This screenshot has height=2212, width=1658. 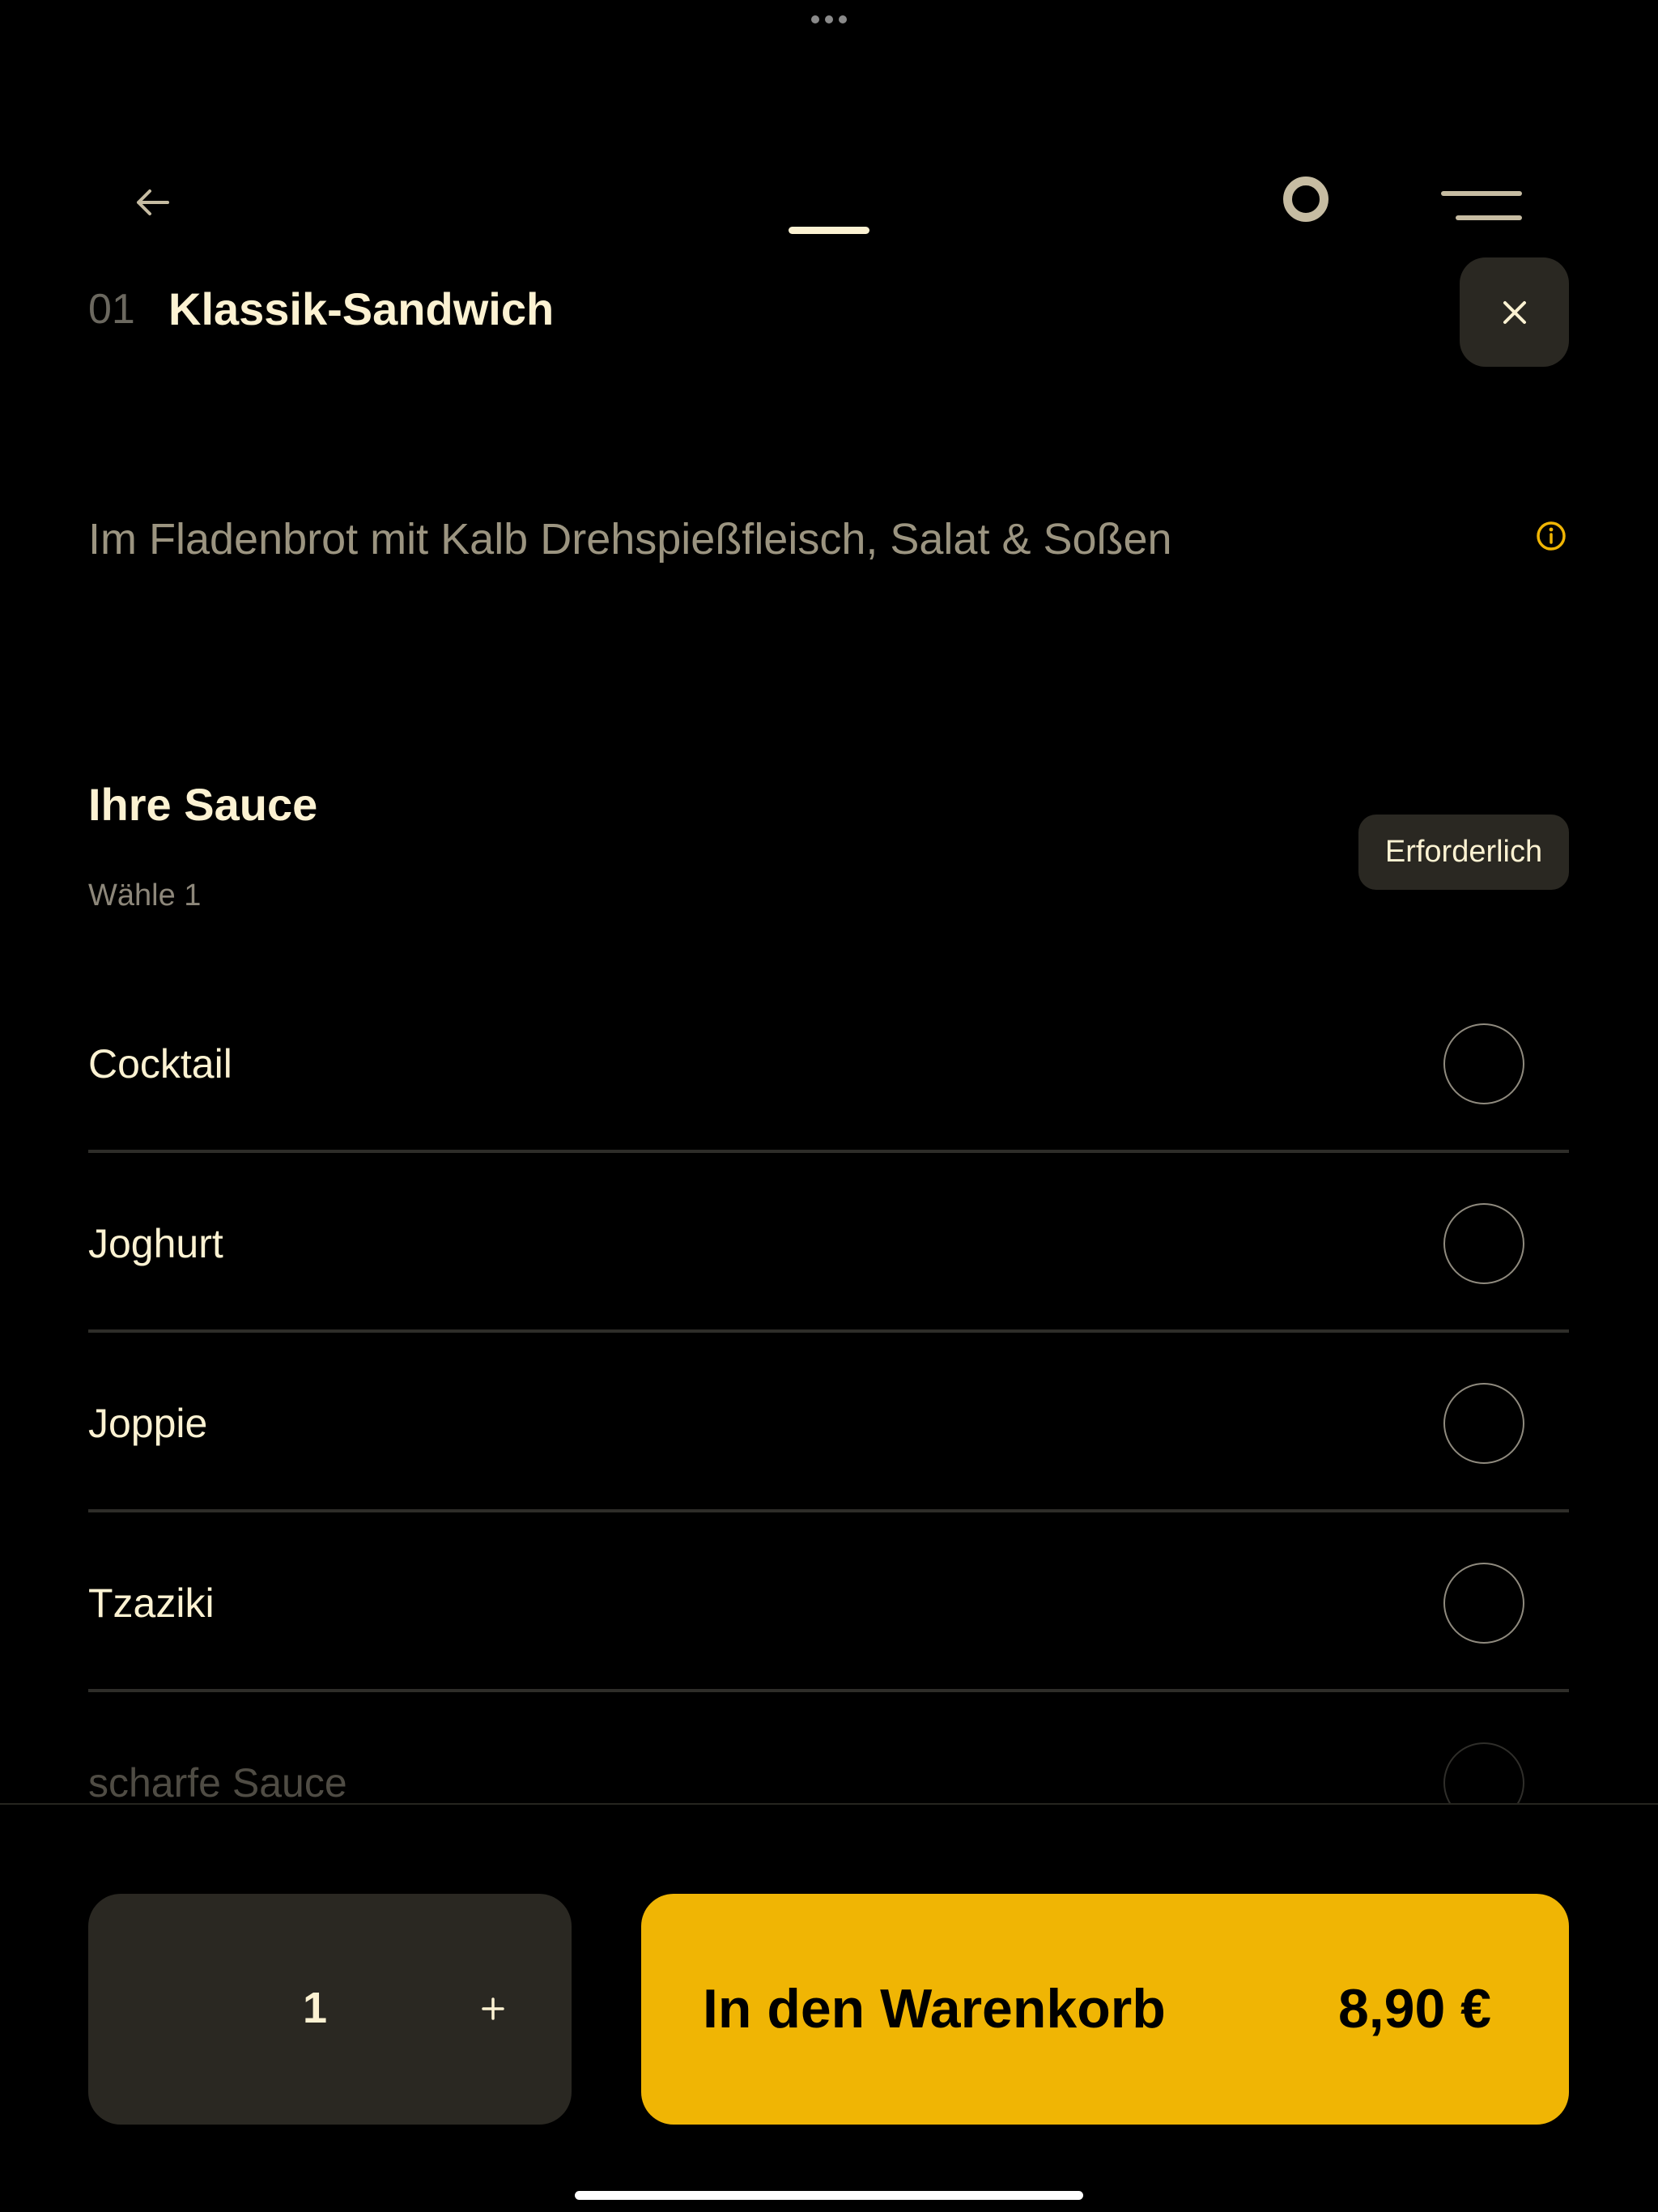 I want to click on option-label: Cocktail, so click(x=160, y=1064).